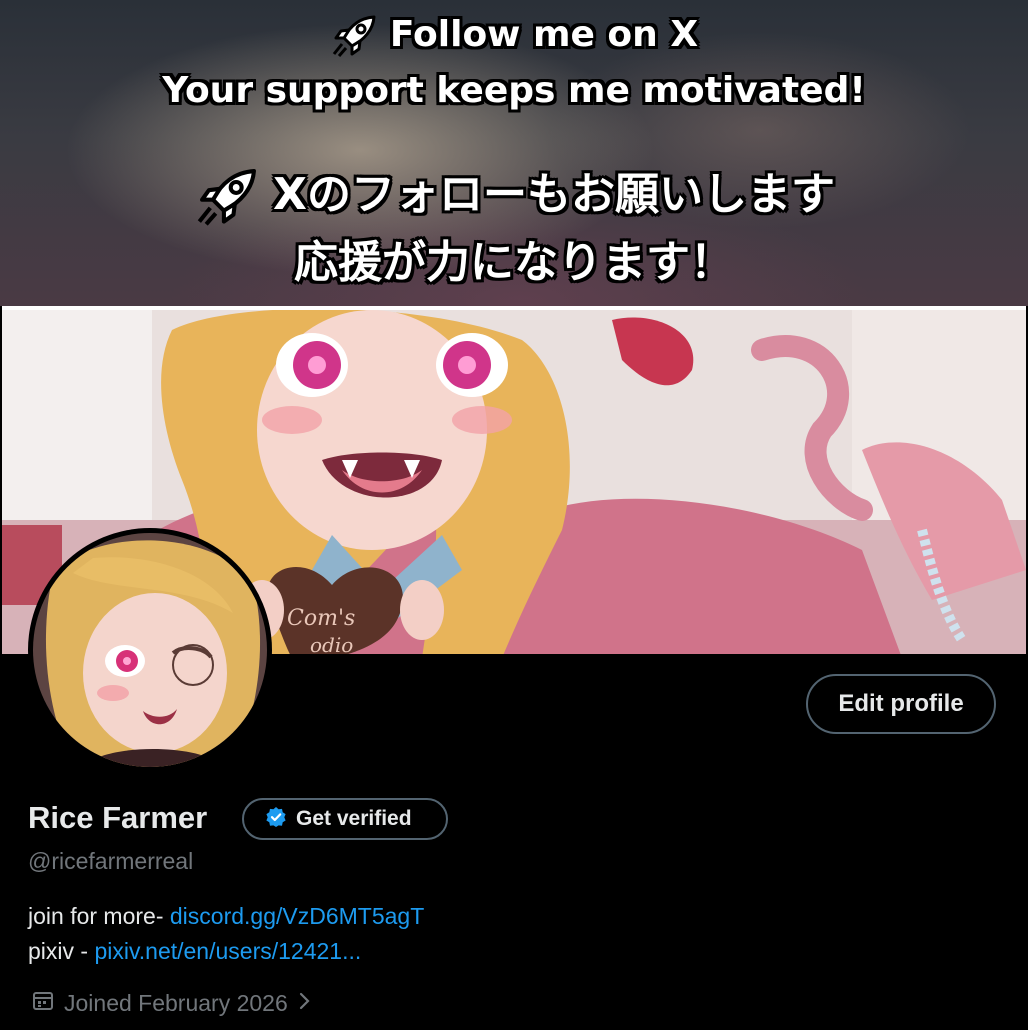  What do you see at coordinates (297, 916) in the screenshot?
I see `discord-link: discord.gg/VzD6MT5agT` at bounding box center [297, 916].